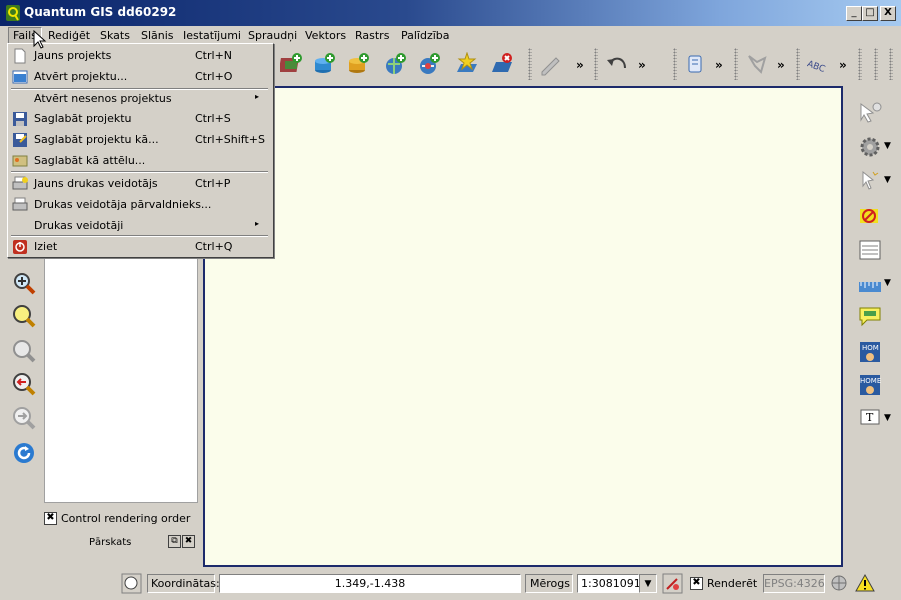 Image resolution: width=901 pixels, height=600 pixels. What do you see at coordinates (69, 36) in the screenshot?
I see `menu-edit: Rediģēt` at bounding box center [69, 36].